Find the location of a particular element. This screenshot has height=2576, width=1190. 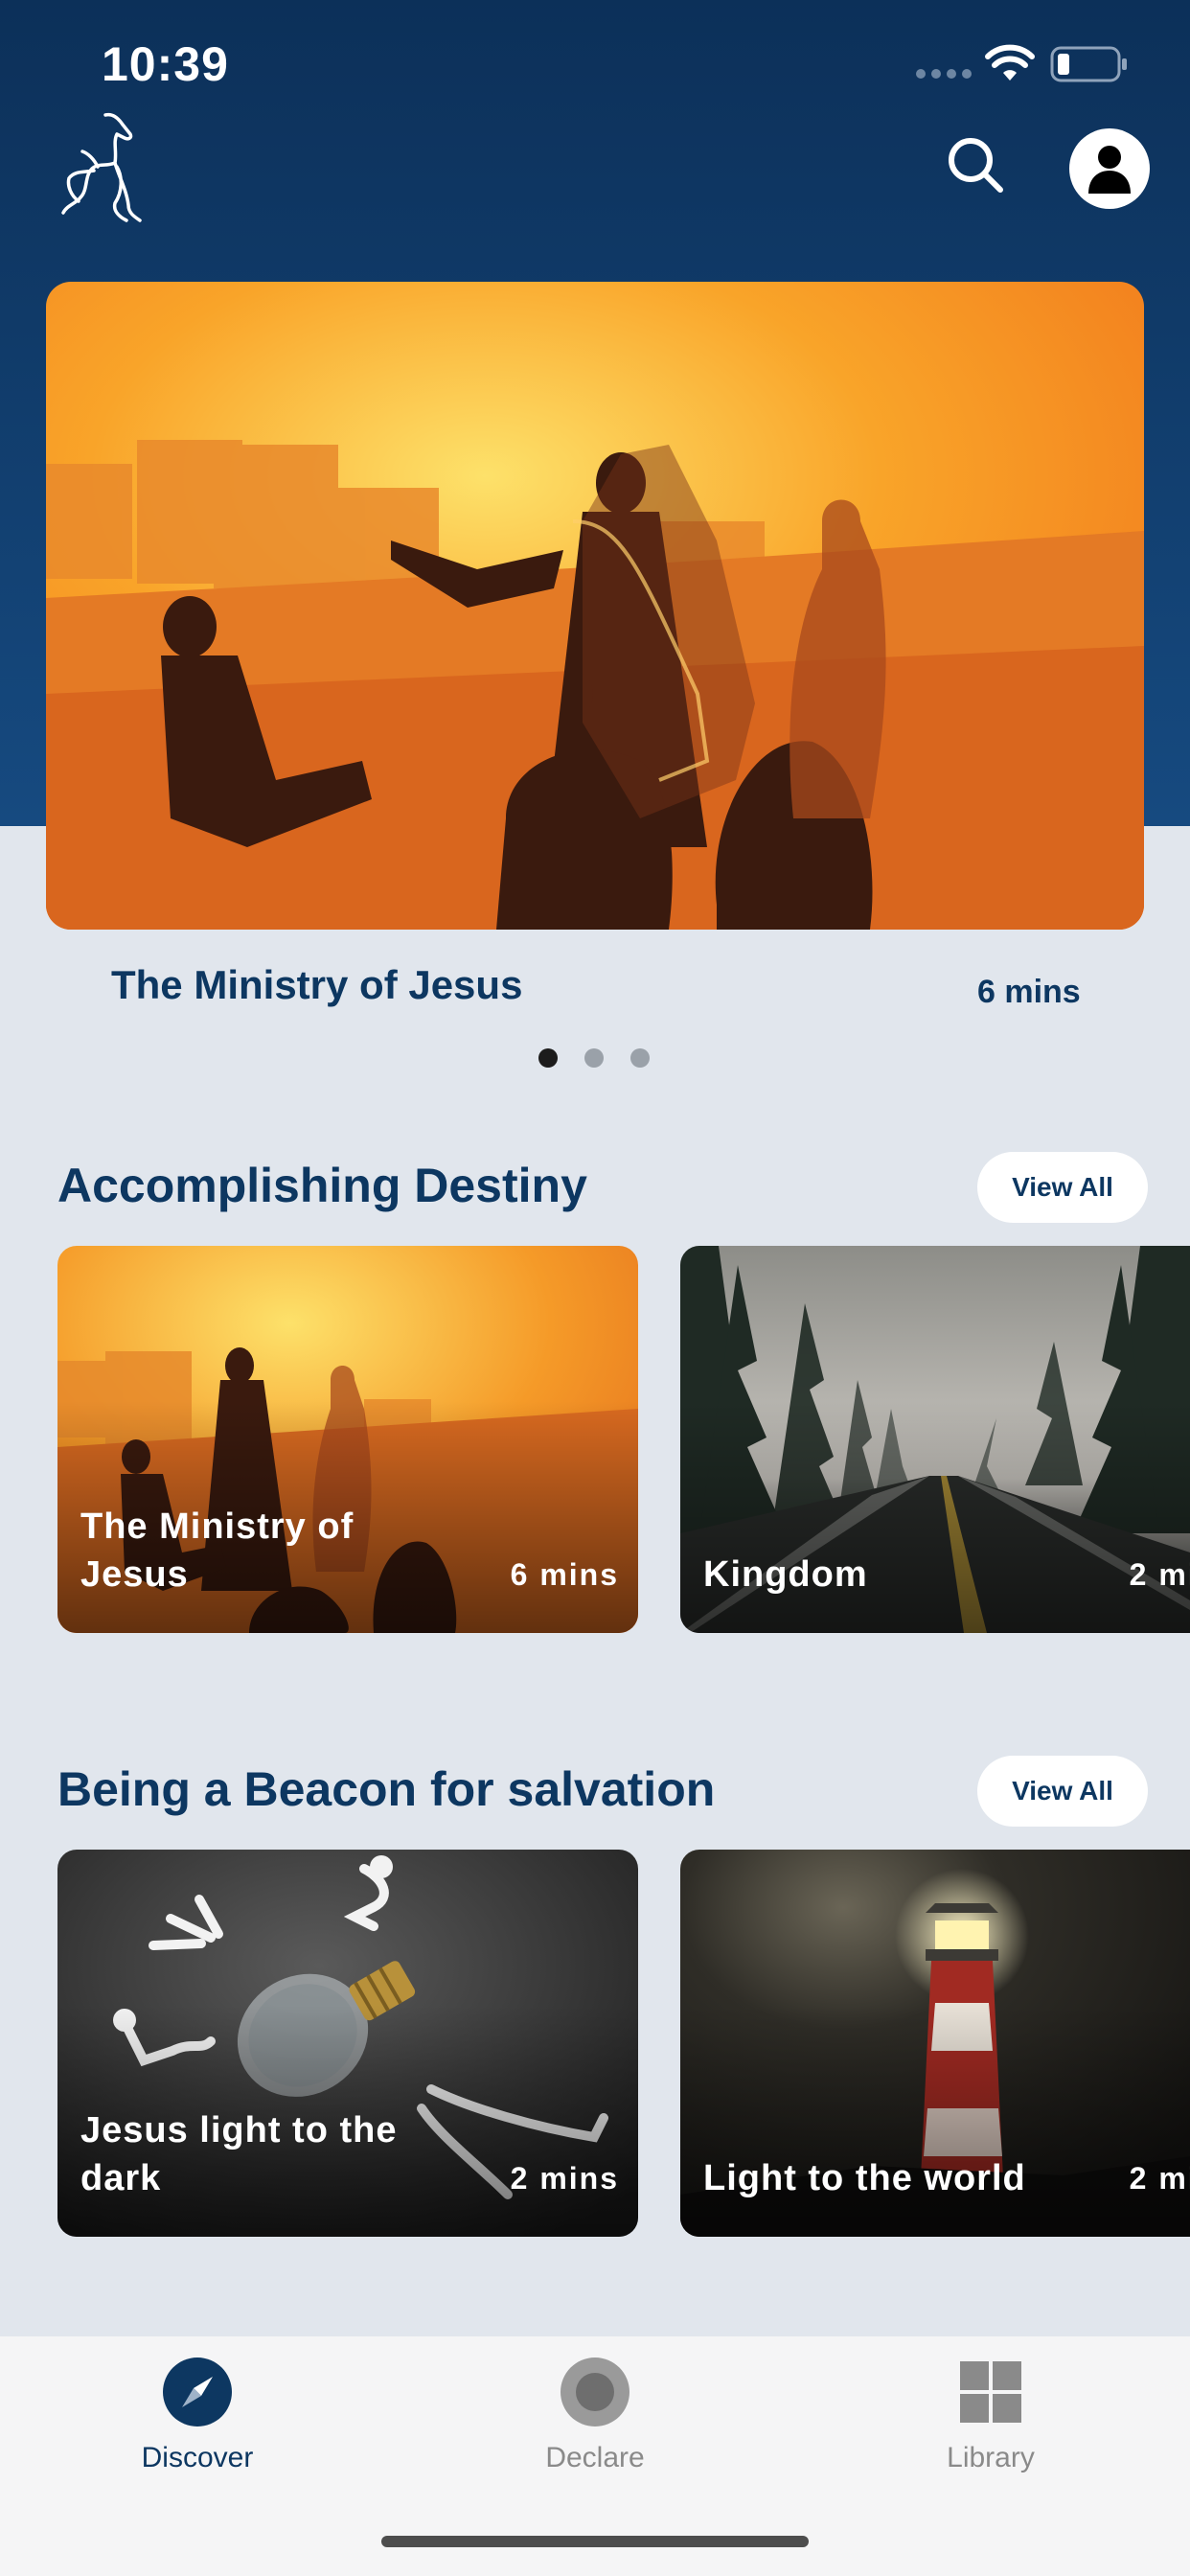

tab-library: Library is located at coordinates (991, 2415).